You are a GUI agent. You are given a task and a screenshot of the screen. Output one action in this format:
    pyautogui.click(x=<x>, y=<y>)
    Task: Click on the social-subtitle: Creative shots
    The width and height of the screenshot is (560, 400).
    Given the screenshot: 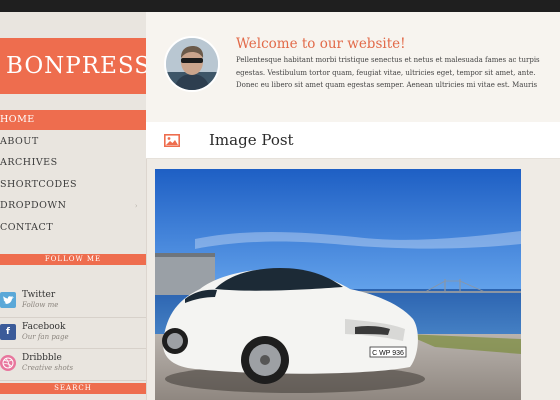 What is the action you would take?
    pyautogui.click(x=48, y=368)
    